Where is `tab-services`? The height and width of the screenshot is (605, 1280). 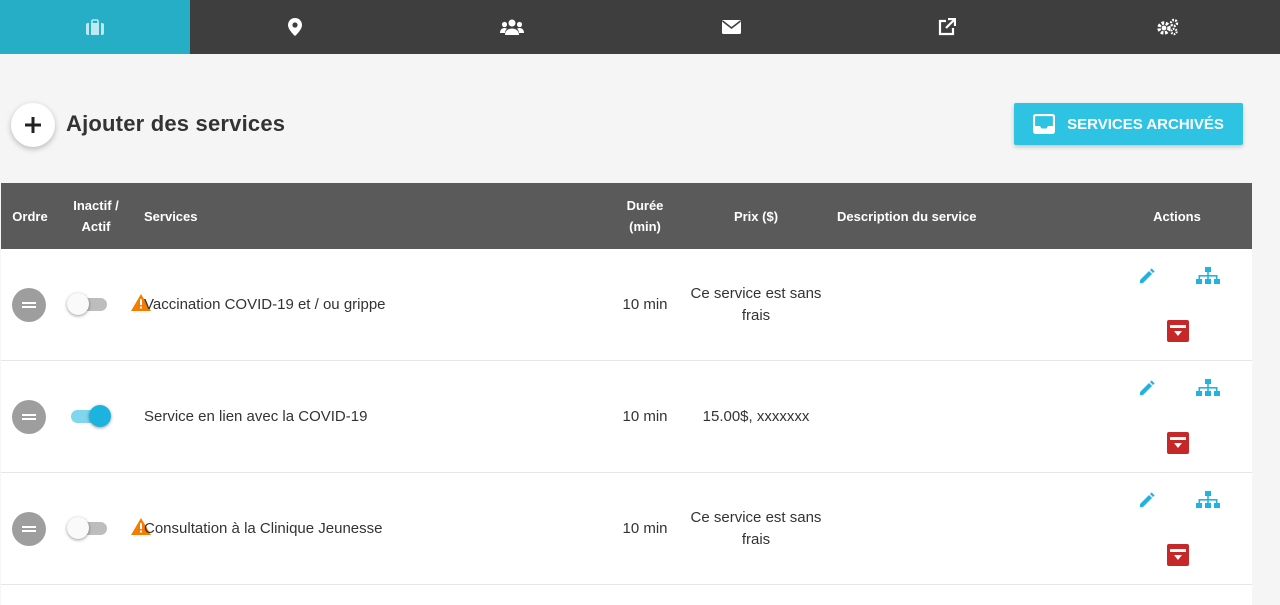 tab-services is located at coordinates (95, 27).